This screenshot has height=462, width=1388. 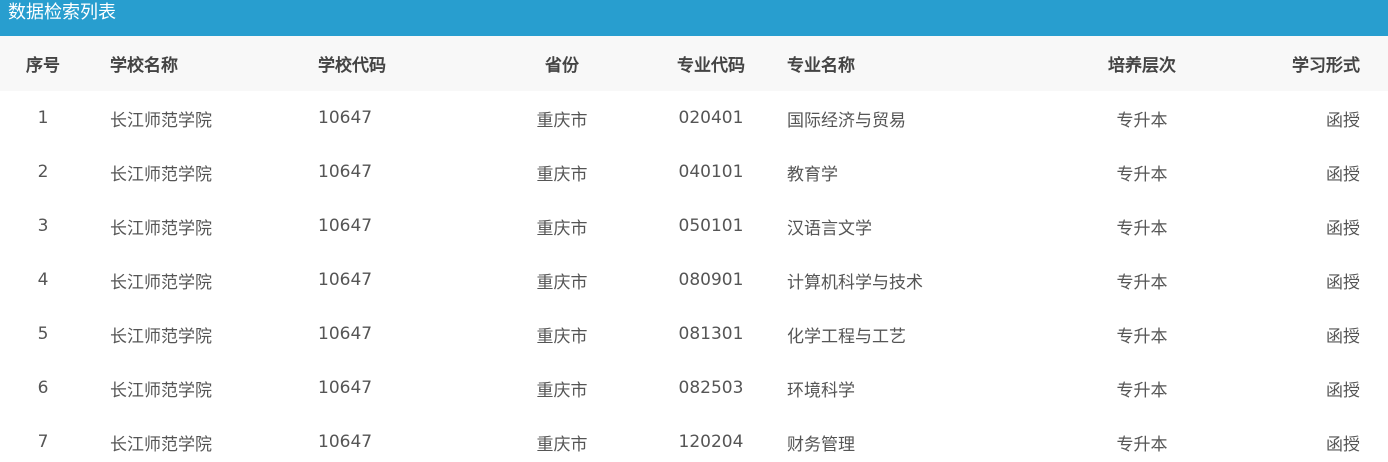 I want to click on cell-major-code: 081301, so click(x=711, y=334).